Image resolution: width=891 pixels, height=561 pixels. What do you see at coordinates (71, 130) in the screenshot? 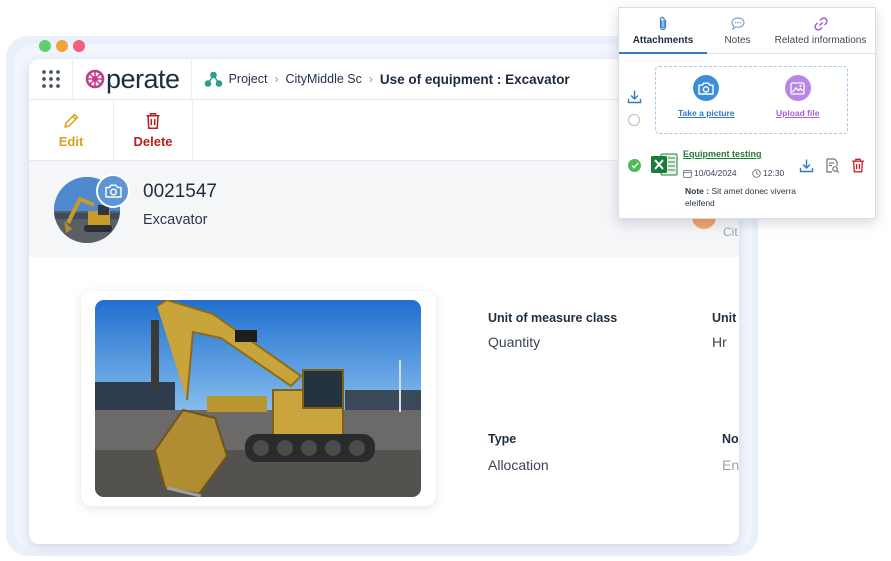
I see `edit-button: Edit` at bounding box center [71, 130].